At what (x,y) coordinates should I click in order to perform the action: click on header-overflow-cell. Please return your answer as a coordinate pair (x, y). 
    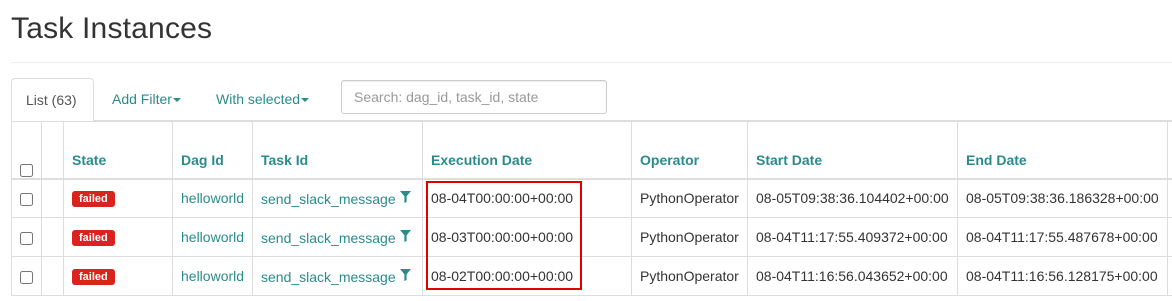
    Looking at the image, I should click on (1169, 150).